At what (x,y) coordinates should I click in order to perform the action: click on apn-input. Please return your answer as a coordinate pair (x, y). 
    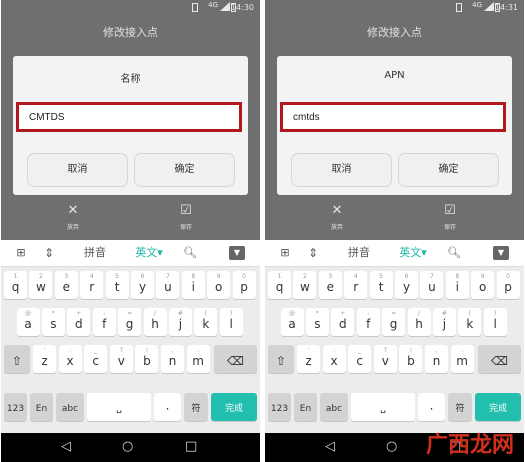
    Looking at the image, I should click on (393, 117).